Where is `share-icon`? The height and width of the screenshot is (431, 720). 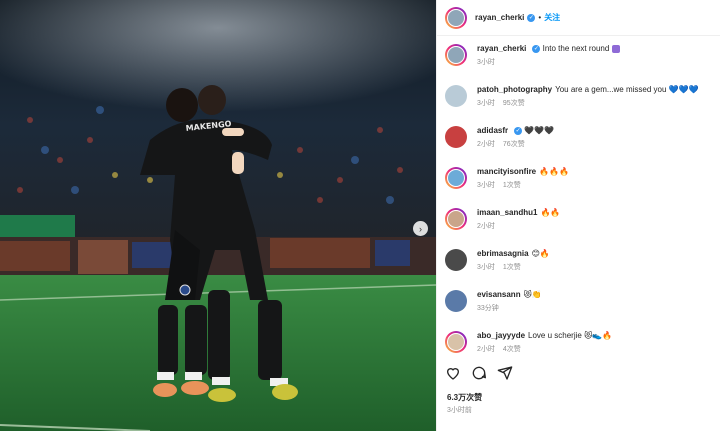 share-icon is located at coordinates (505, 373).